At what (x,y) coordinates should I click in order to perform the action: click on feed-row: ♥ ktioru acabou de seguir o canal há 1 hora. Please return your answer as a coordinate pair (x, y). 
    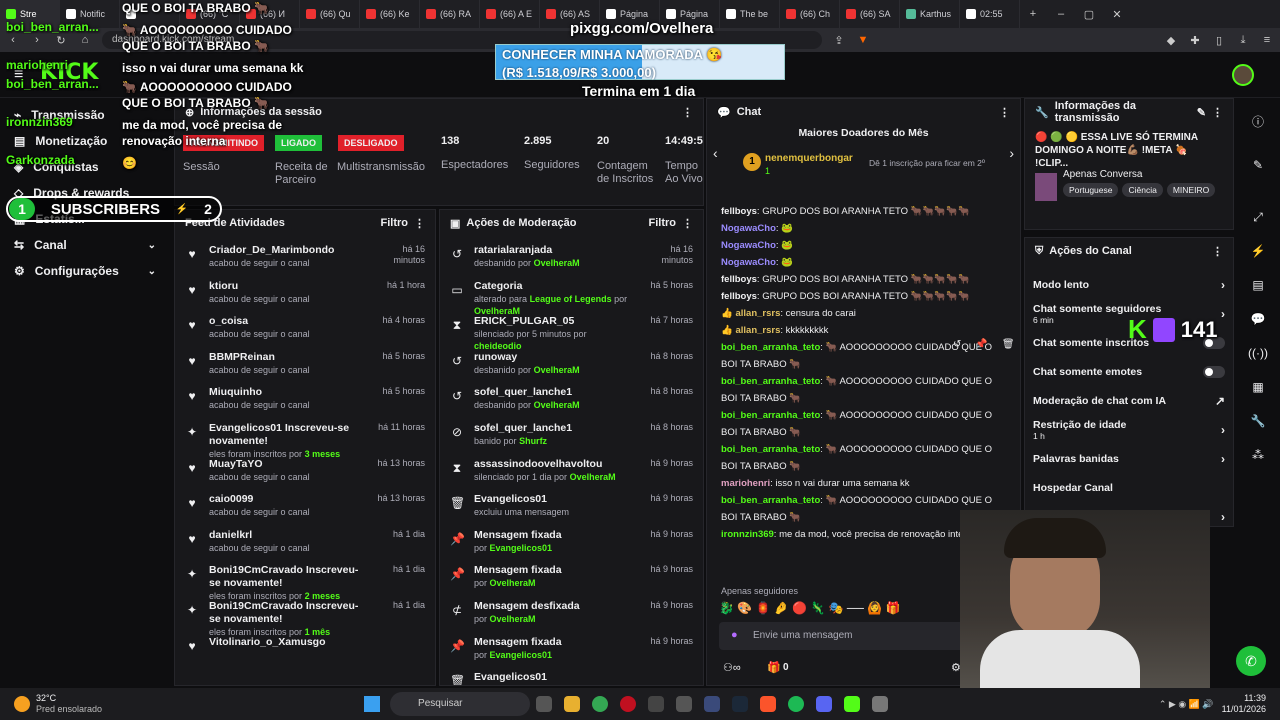
    Looking at the image, I should click on (305, 298).